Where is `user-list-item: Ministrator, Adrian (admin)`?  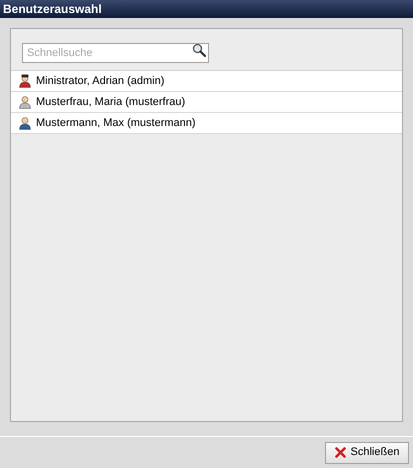
user-list-item: Ministrator, Adrian (admin) is located at coordinates (206, 81).